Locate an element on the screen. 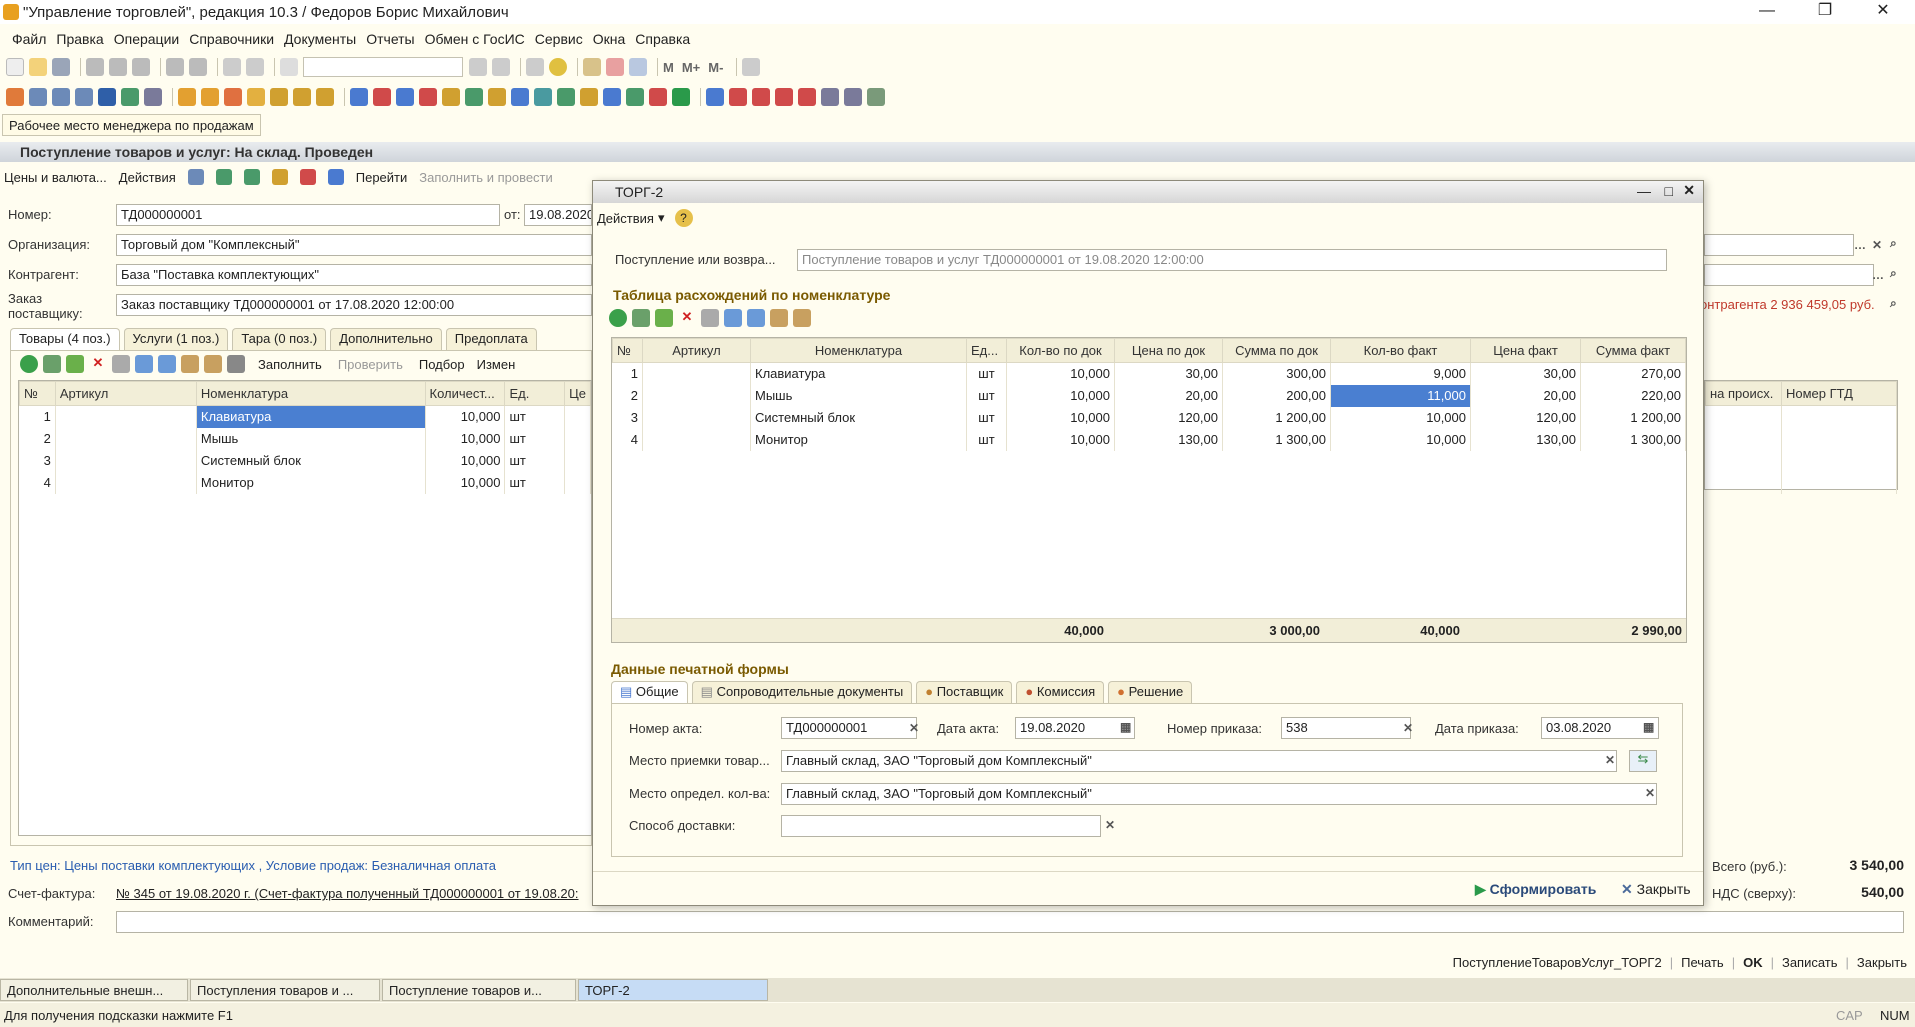  tab-commission: ● Комиссия is located at coordinates (1060, 692).